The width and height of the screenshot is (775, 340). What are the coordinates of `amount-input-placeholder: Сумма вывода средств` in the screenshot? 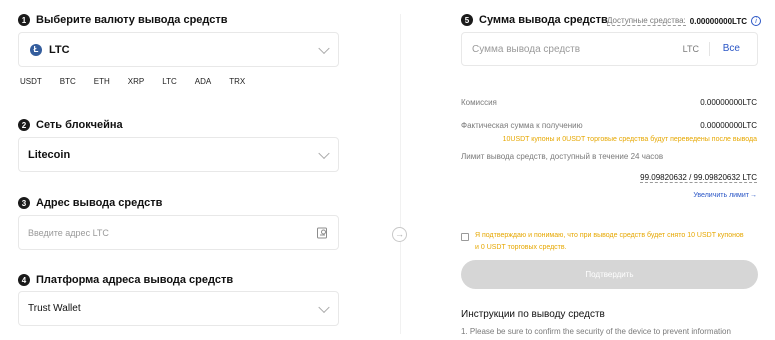 It's located at (526, 49).